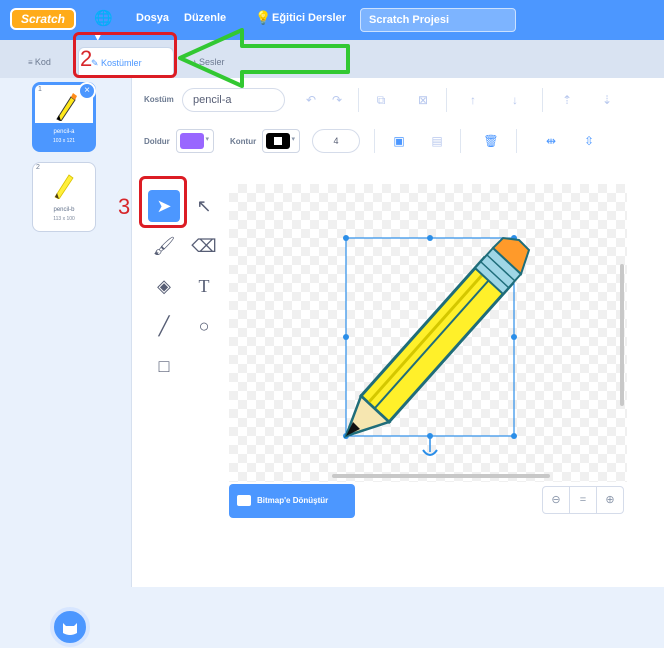 Image resolution: width=664 pixels, height=648 pixels. What do you see at coordinates (438, 20) in the screenshot?
I see `project-title-input: Scratch Projesi` at bounding box center [438, 20].